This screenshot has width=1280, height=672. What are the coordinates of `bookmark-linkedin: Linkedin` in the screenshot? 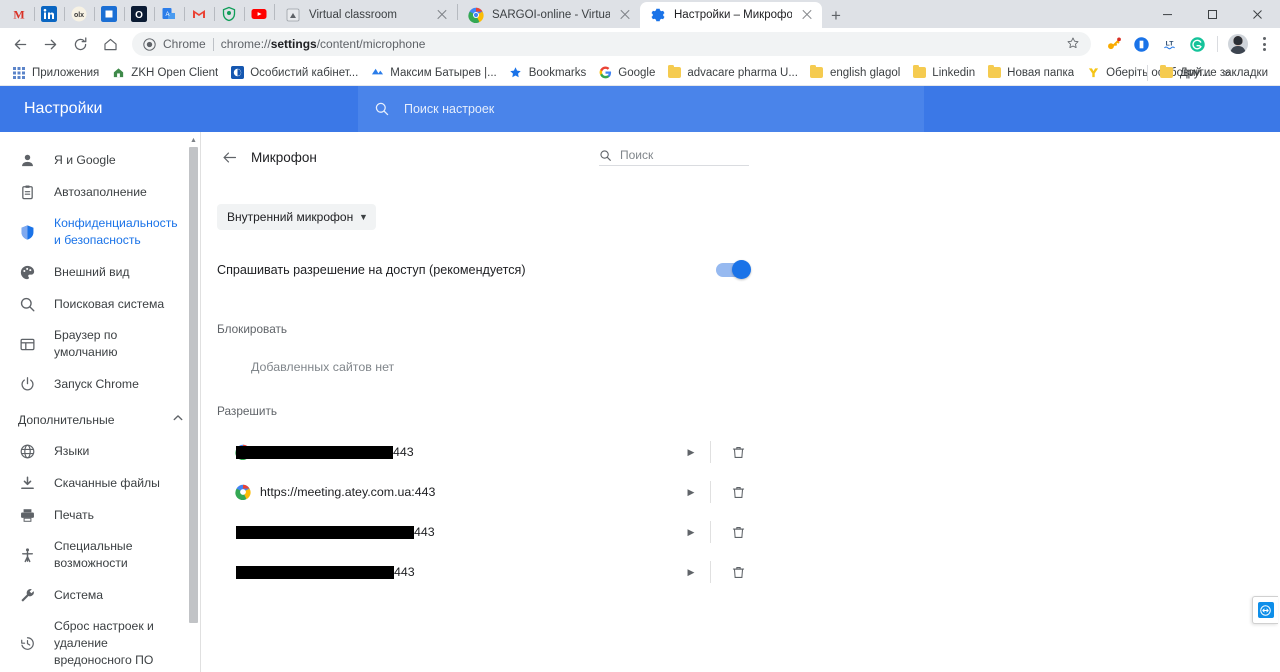 It's located at (943, 73).